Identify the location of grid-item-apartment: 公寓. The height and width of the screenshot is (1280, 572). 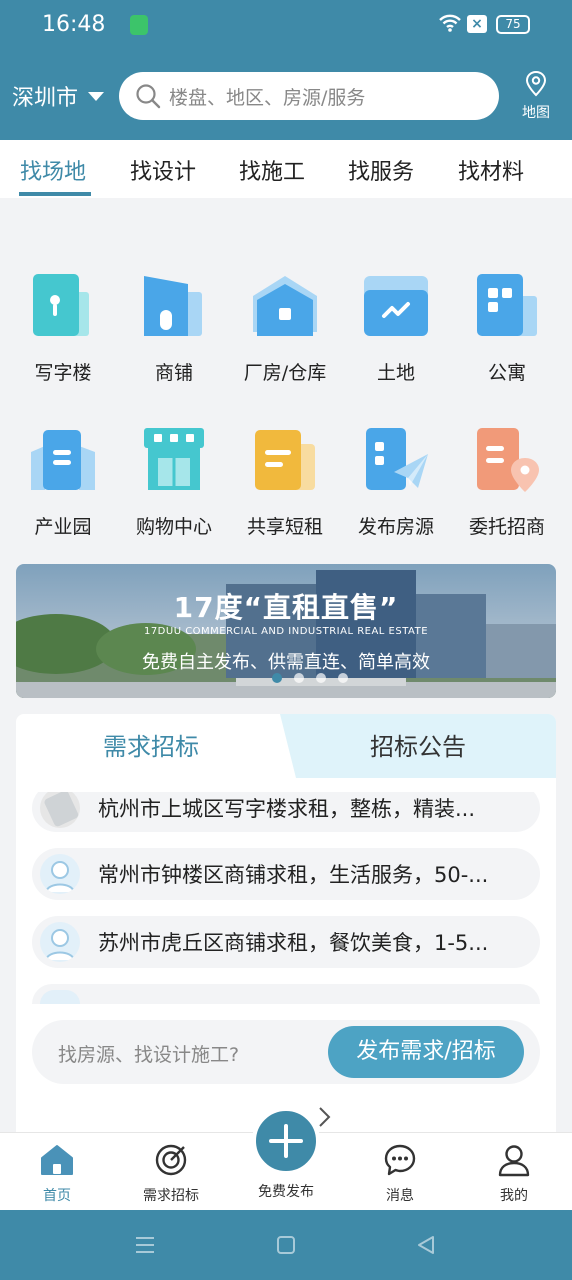
(507, 327).